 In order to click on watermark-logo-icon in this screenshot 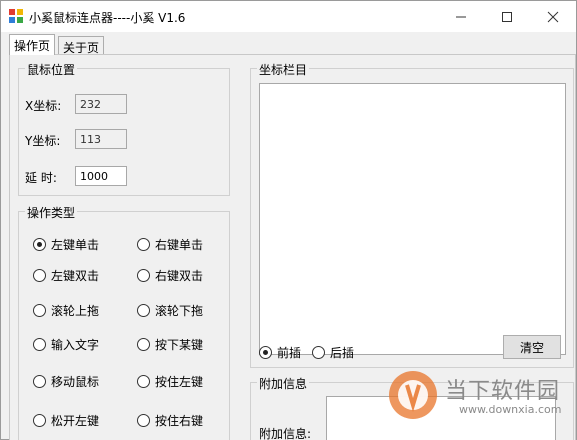, I will do `click(413, 395)`.